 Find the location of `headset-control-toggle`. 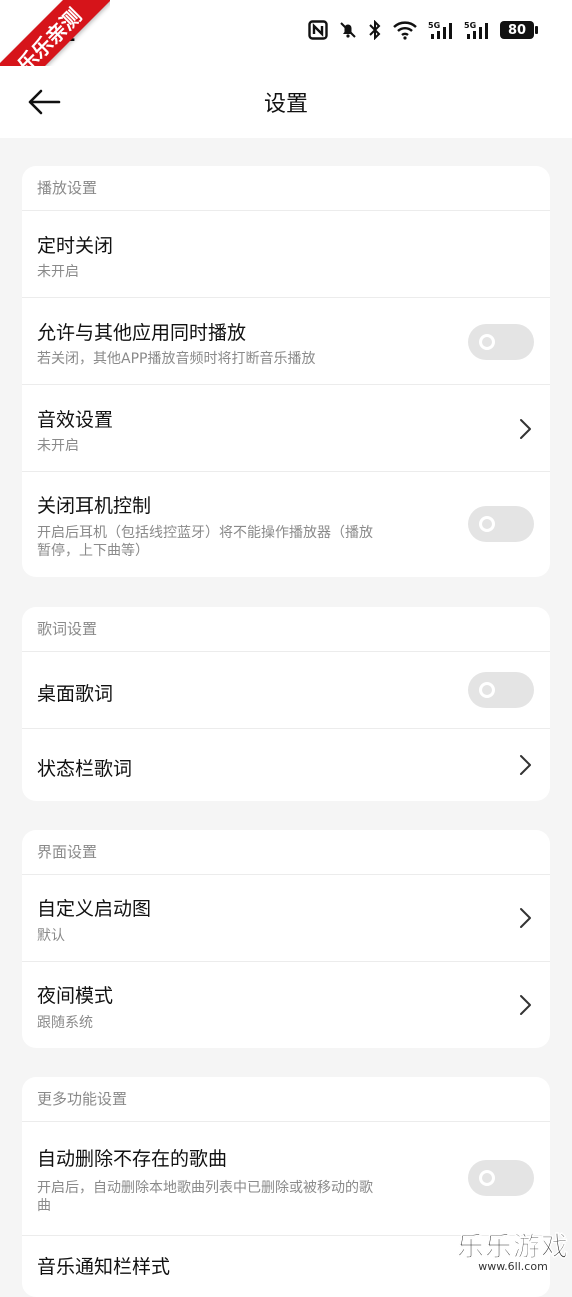

headset-control-toggle is located at coordinates (501, 524).